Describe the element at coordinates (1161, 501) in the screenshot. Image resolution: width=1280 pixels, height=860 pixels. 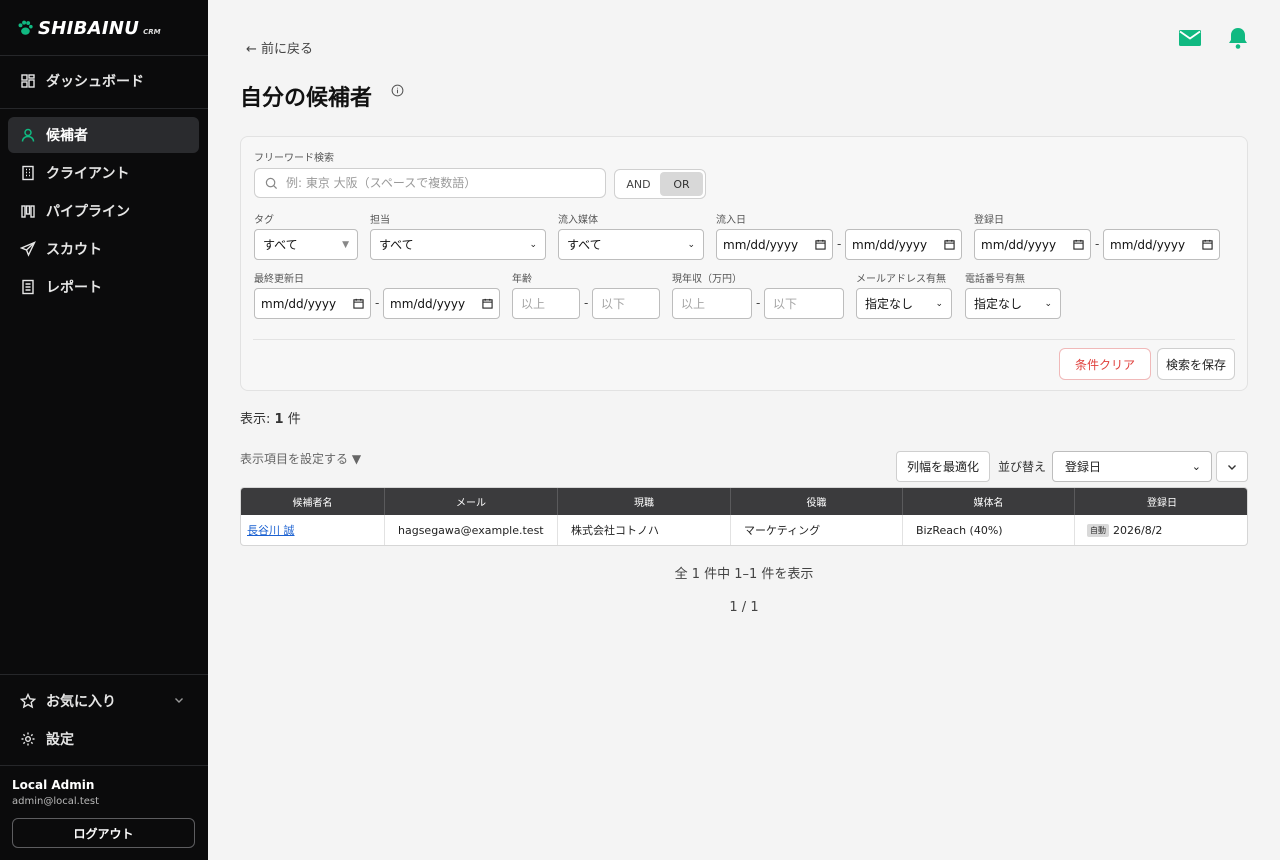
I see `column-header: 登録日` at that location.